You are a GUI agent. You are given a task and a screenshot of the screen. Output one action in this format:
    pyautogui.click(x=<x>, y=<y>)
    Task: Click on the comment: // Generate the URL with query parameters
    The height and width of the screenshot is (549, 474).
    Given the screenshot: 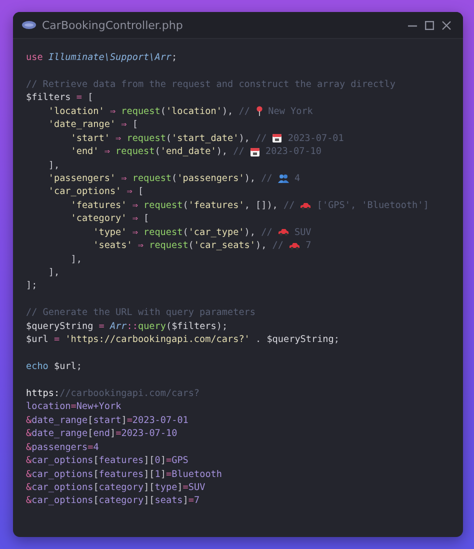 What is the action you would take?
    pyautogui.click(x=141, y=313)
    